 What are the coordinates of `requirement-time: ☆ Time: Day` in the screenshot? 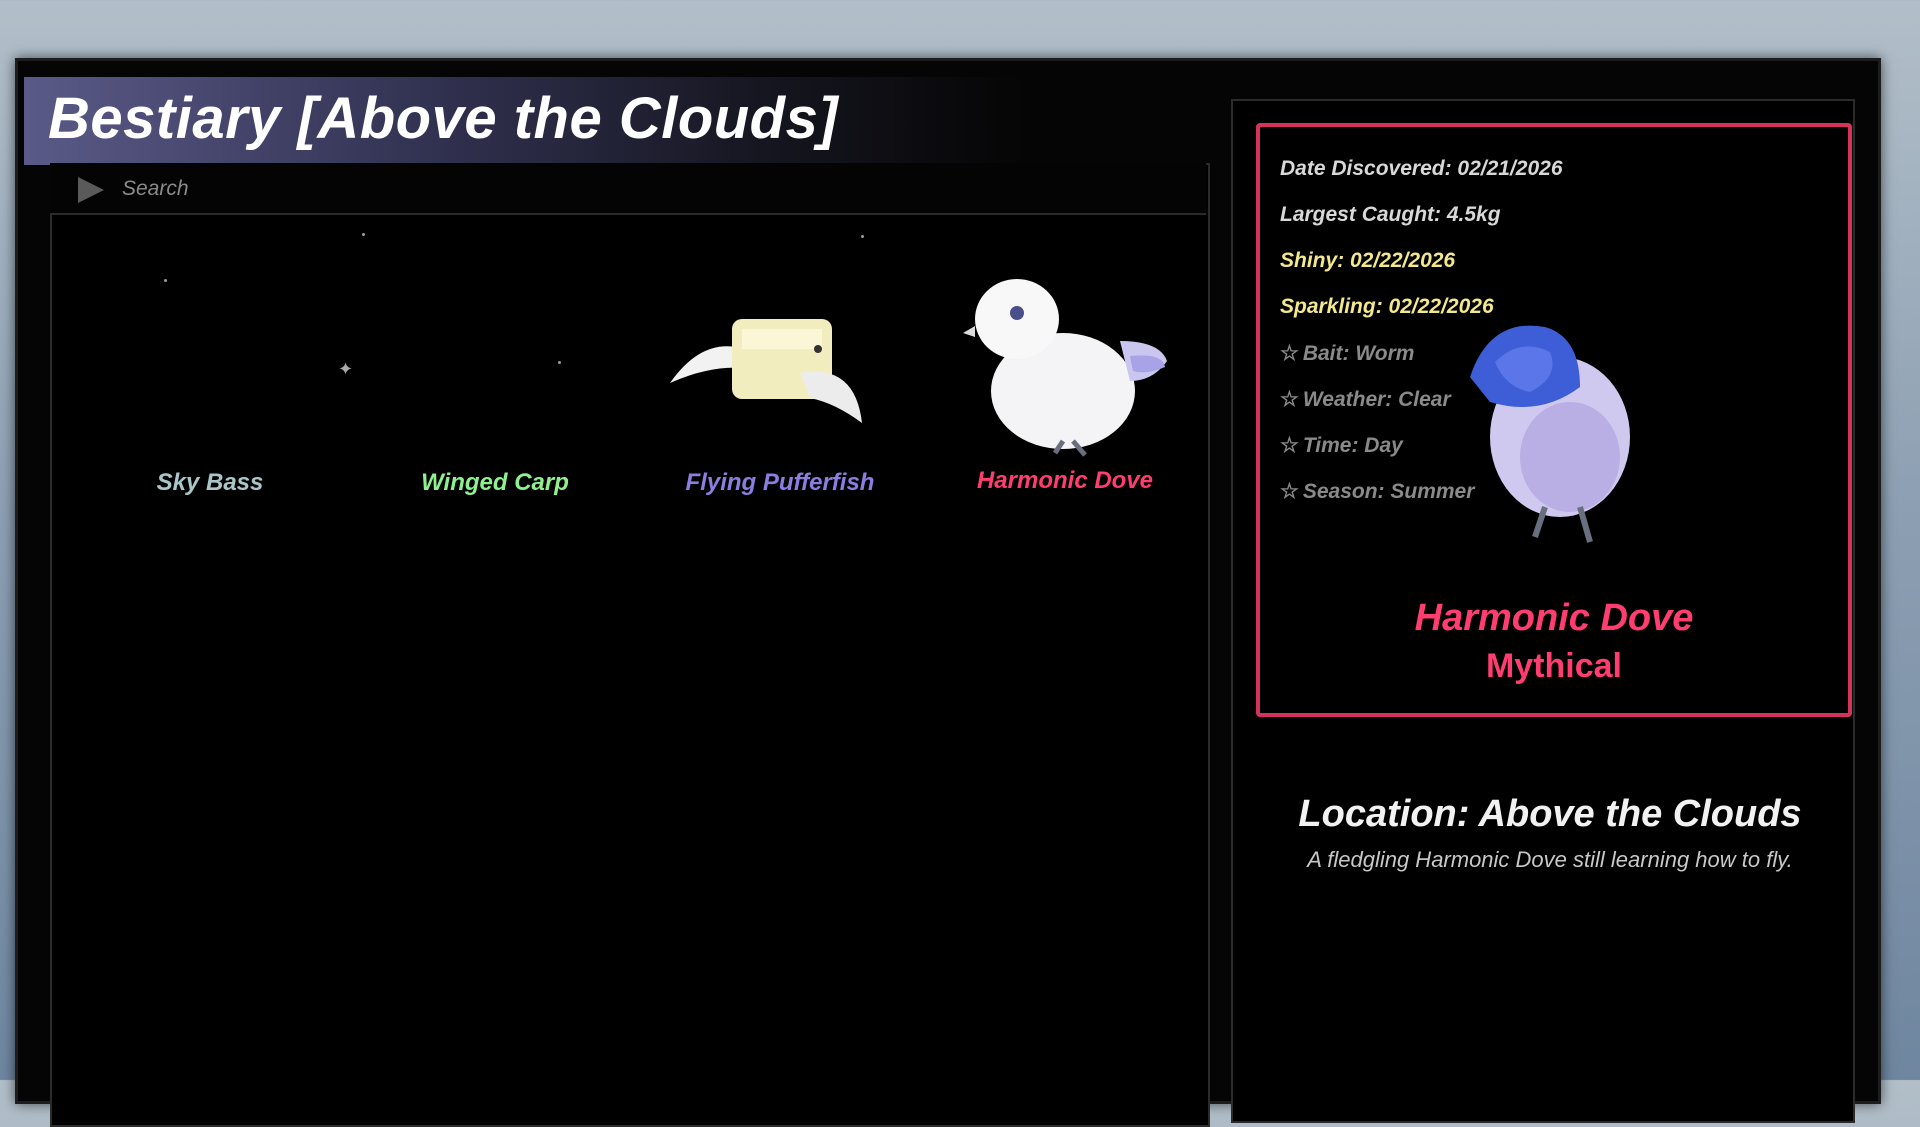 It's located at (1341, 445).